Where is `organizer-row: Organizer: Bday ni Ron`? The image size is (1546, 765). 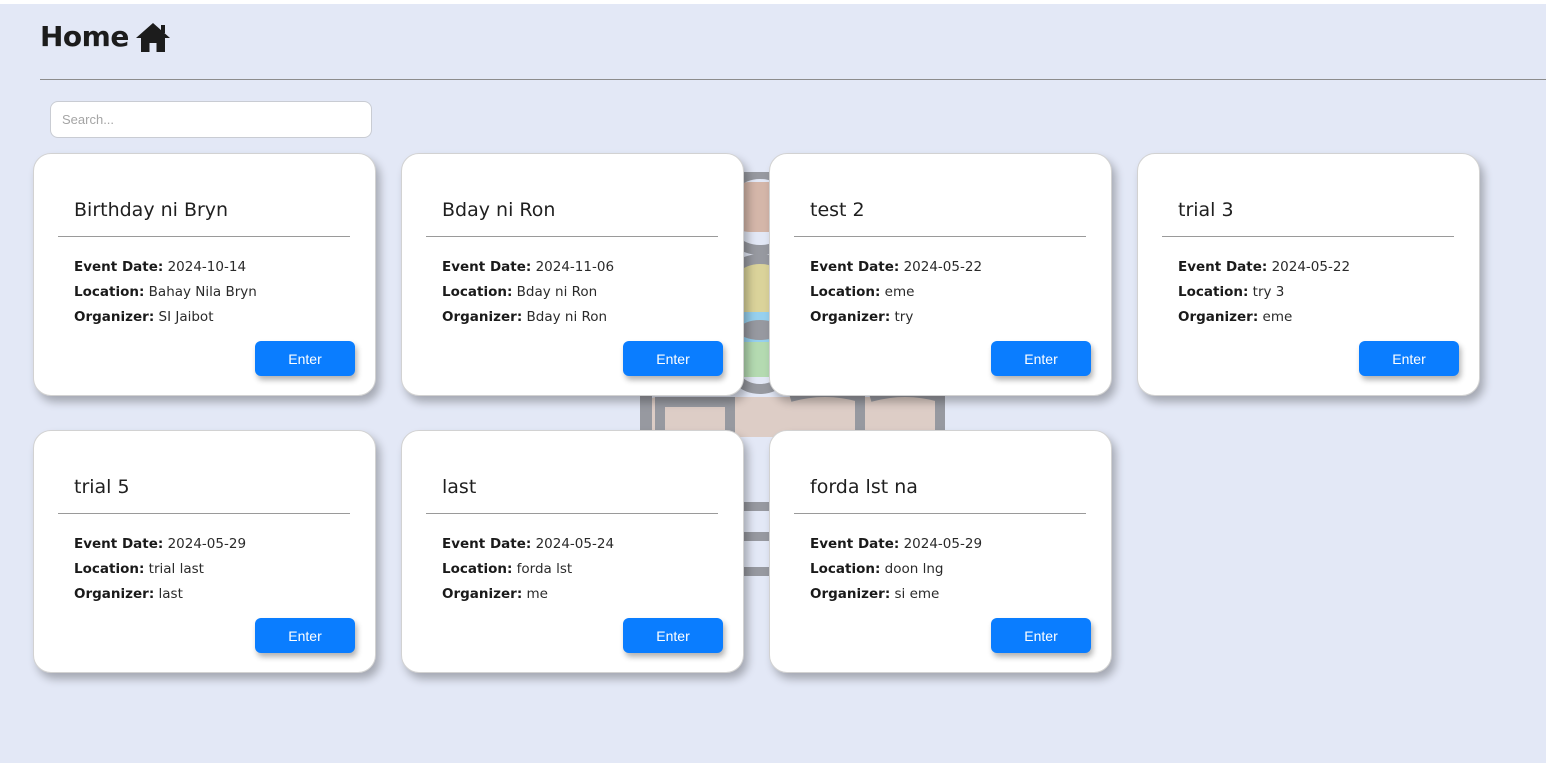 organizer-row: Organizer: Bday ni Ron is located at coordinates (528, 317).